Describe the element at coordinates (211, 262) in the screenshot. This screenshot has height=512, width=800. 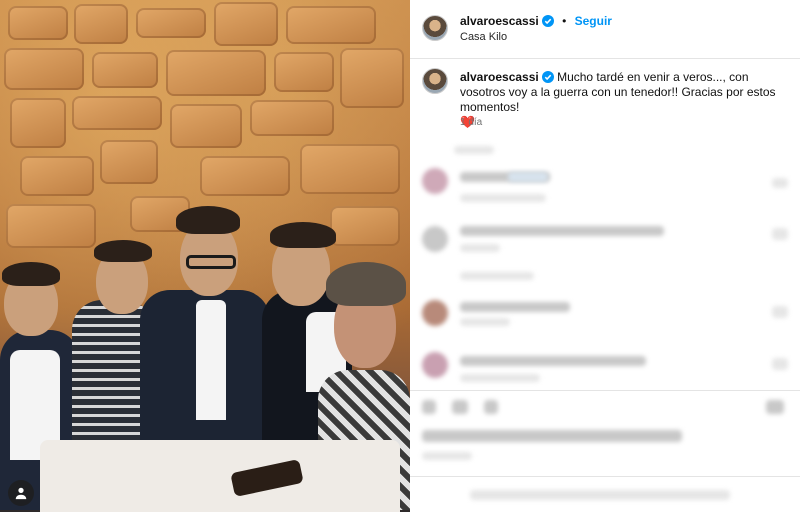
I see `glasses` at that location.